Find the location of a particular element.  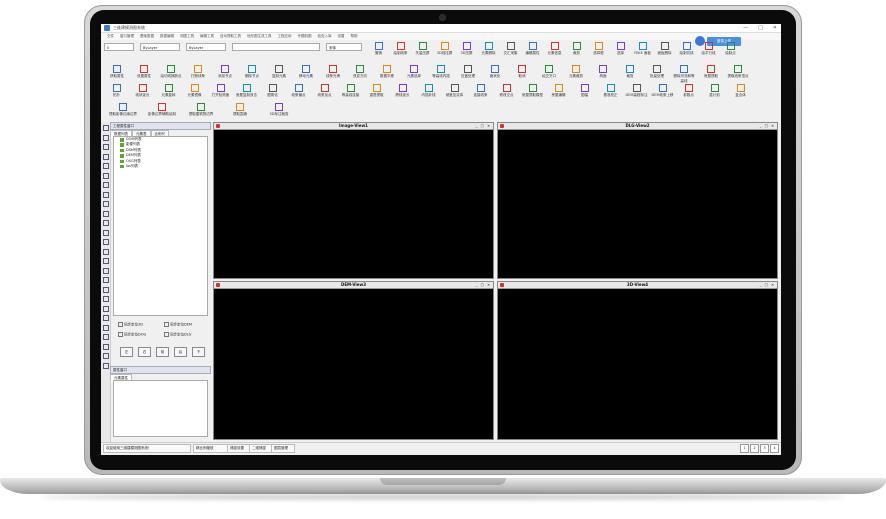

page-3-button: 3 is located at coordinates (764, 448).